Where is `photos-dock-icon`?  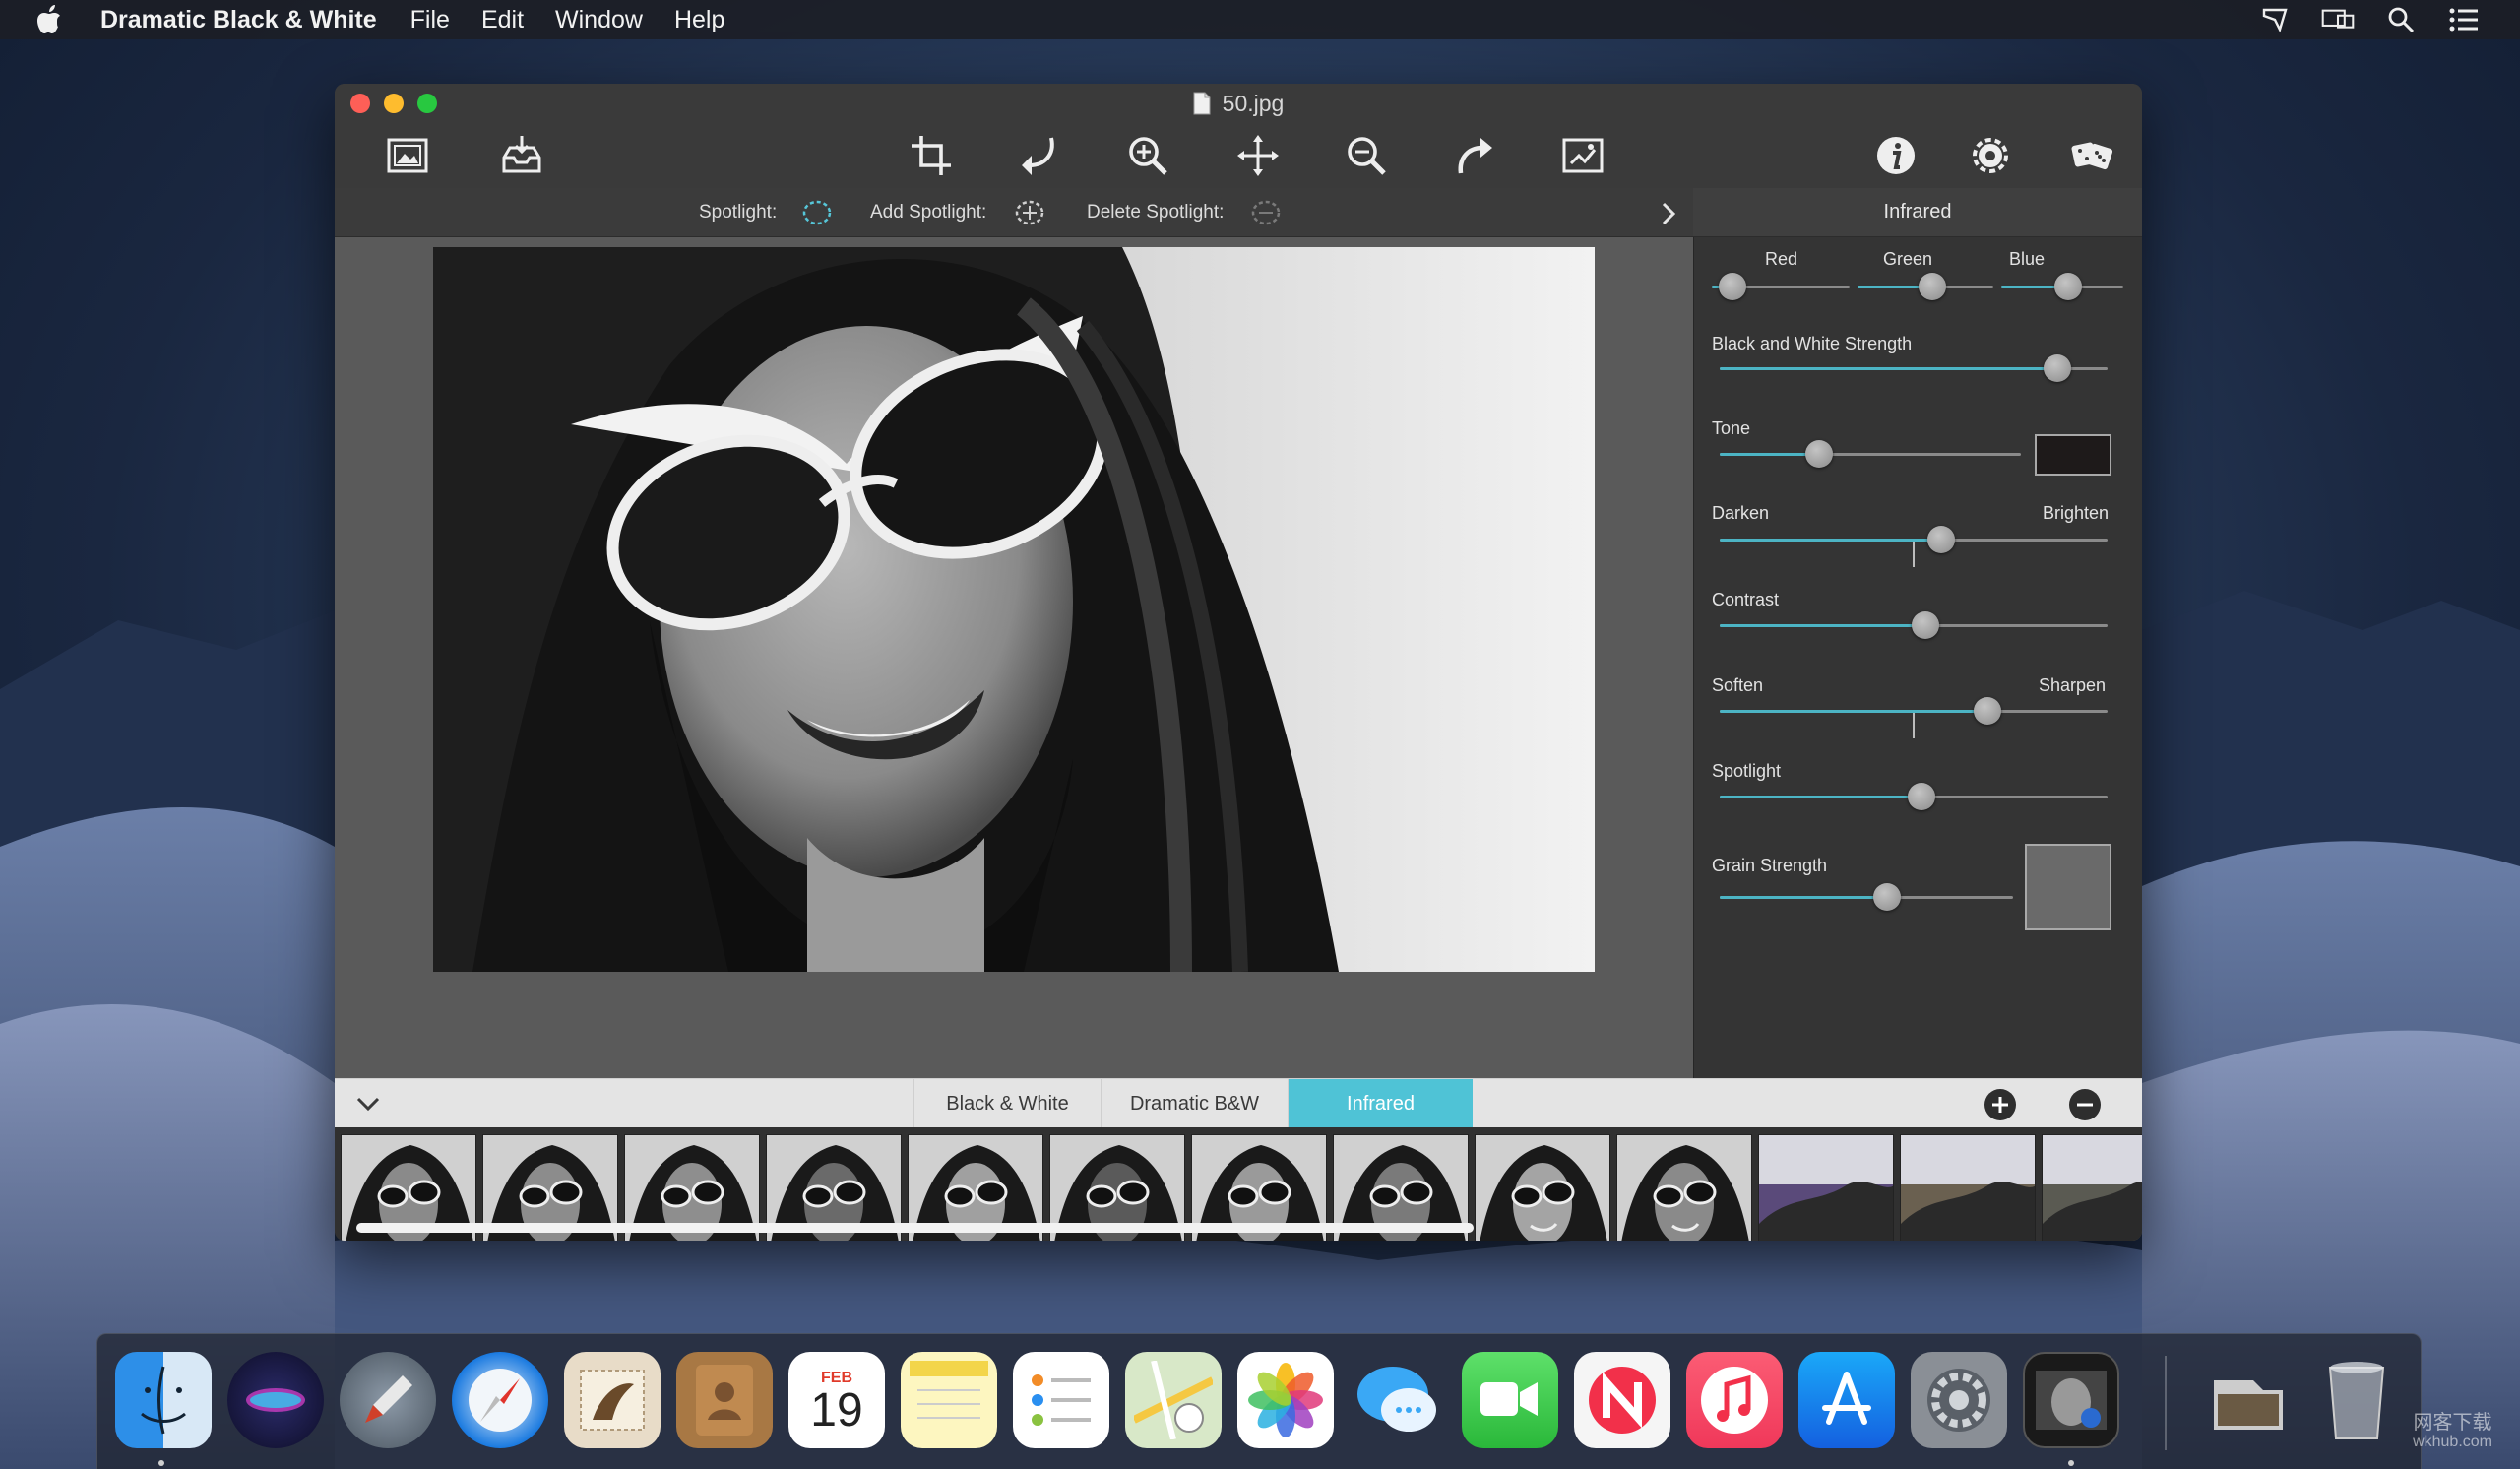 photos-dock-icon is located at coordinates (1285, 1400).